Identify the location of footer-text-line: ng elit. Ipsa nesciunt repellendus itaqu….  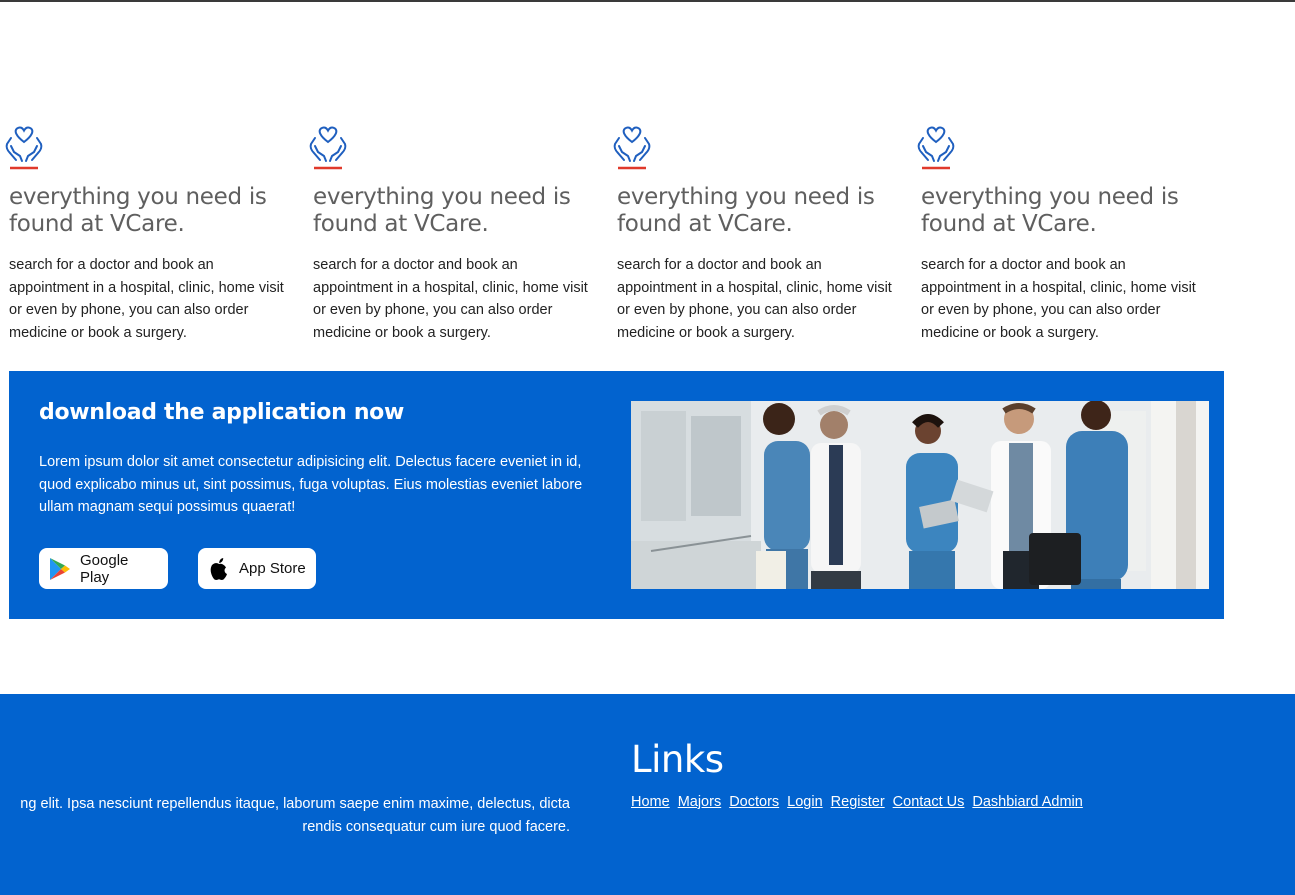
(295, 804).